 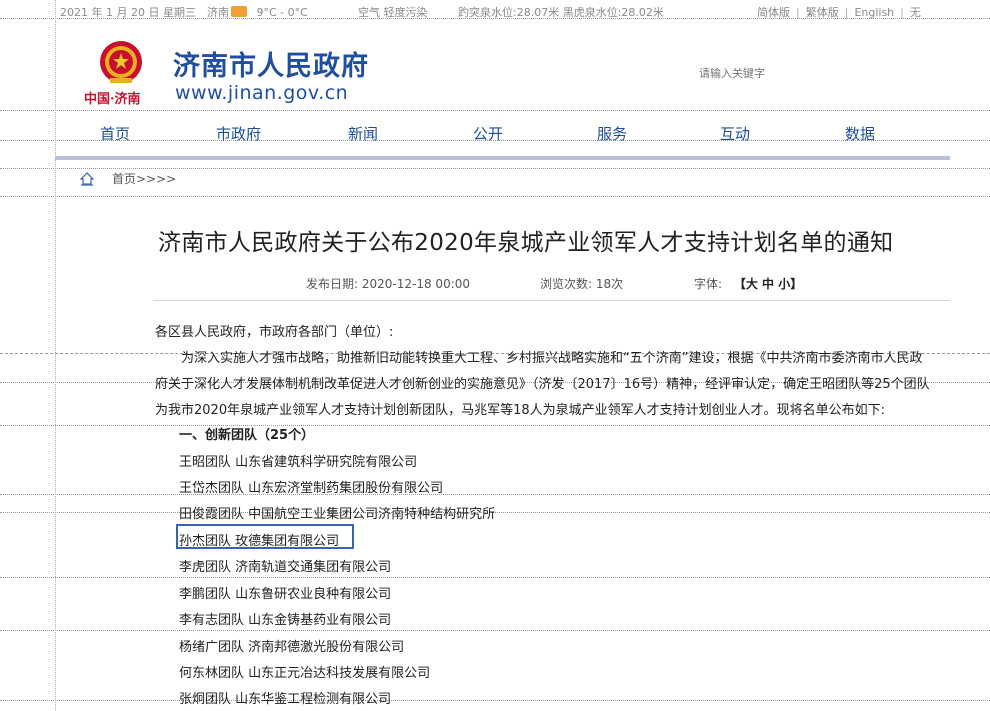 What do you see at coordinates (337, 514) in the screenshot?
I see `team-item: 田俊霞团队 中国航空工业集团公司济南特种结构研究所` at bounding box center [337, 514].